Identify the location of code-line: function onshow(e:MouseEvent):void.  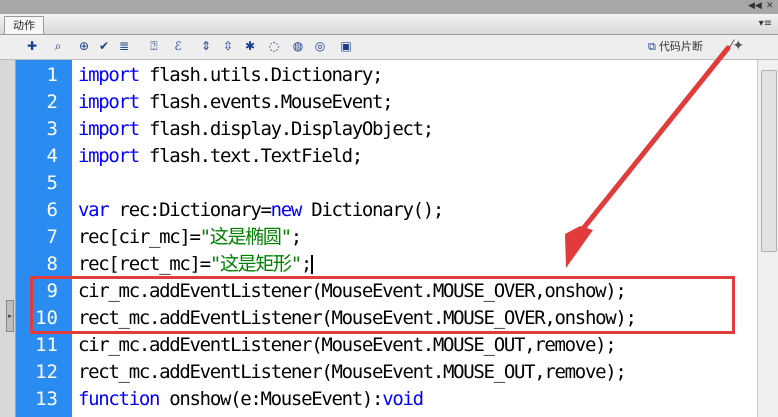
(251, 399).